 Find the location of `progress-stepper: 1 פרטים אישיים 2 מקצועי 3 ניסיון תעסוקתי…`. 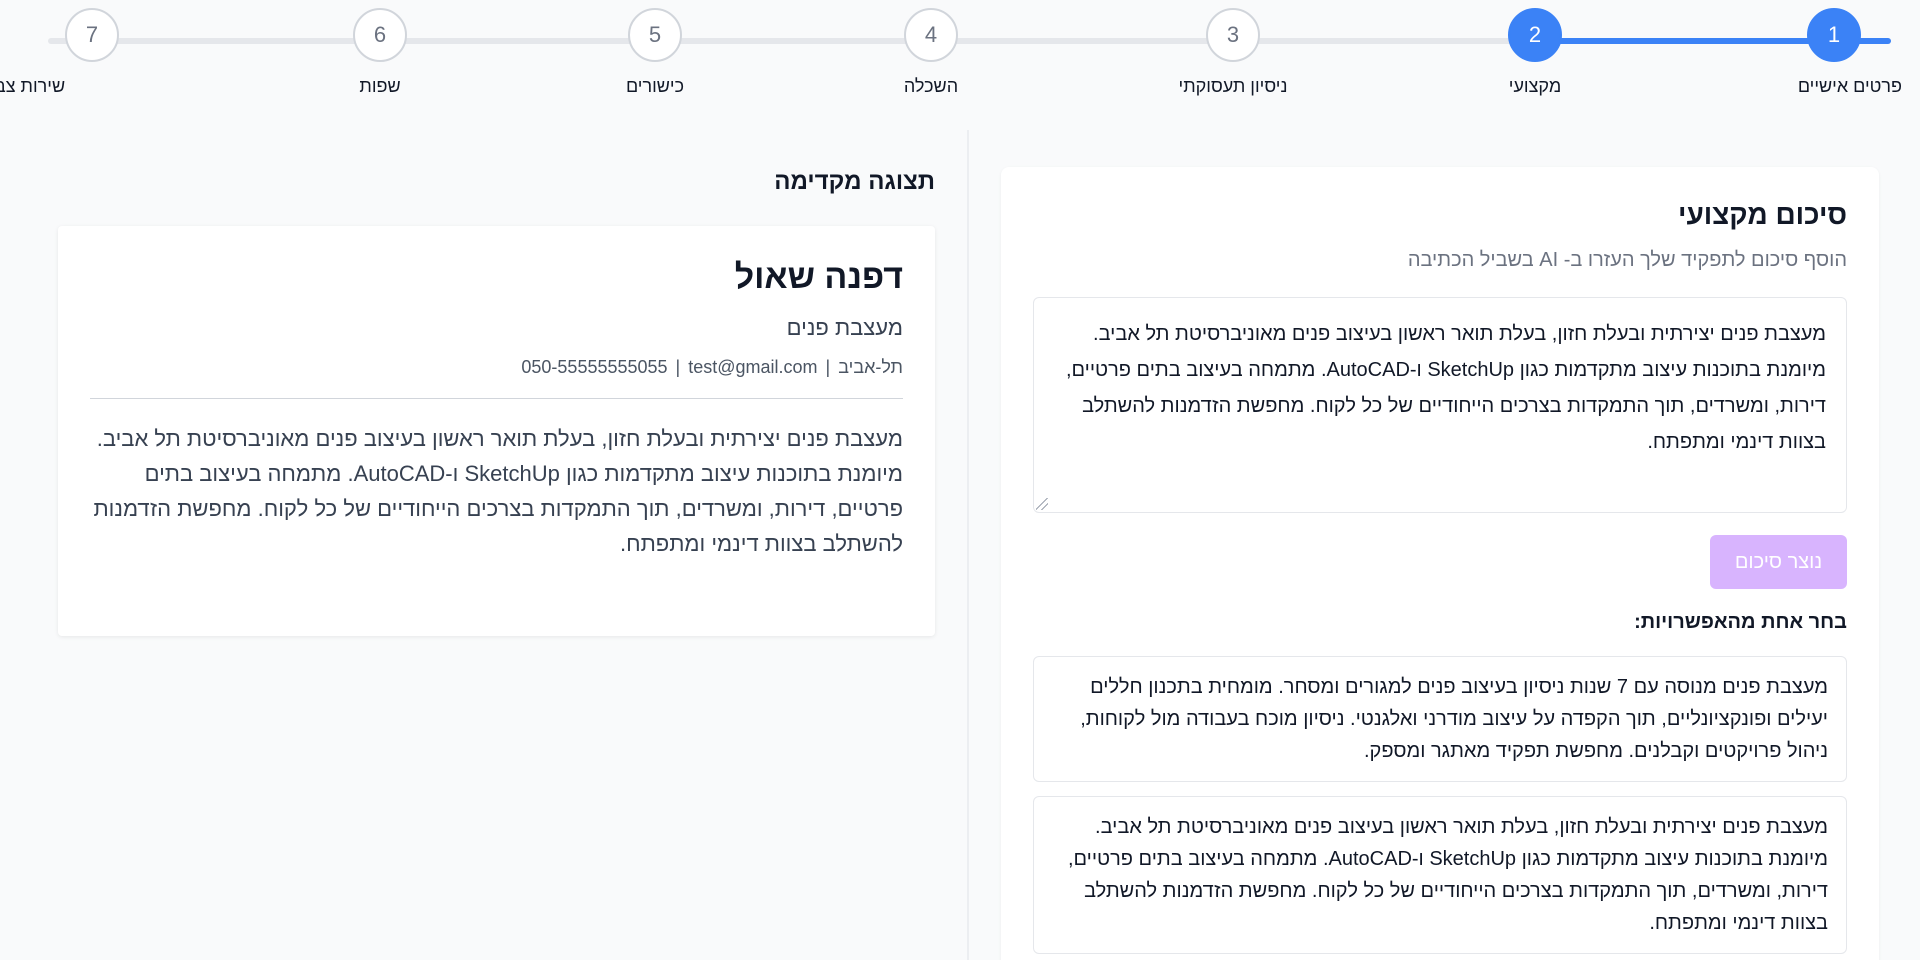

progress-stepper: 1 פרטים אישיים 2 מקצועי 3 ניסיון תעסוקתי… is located at coordinates (960, 60).